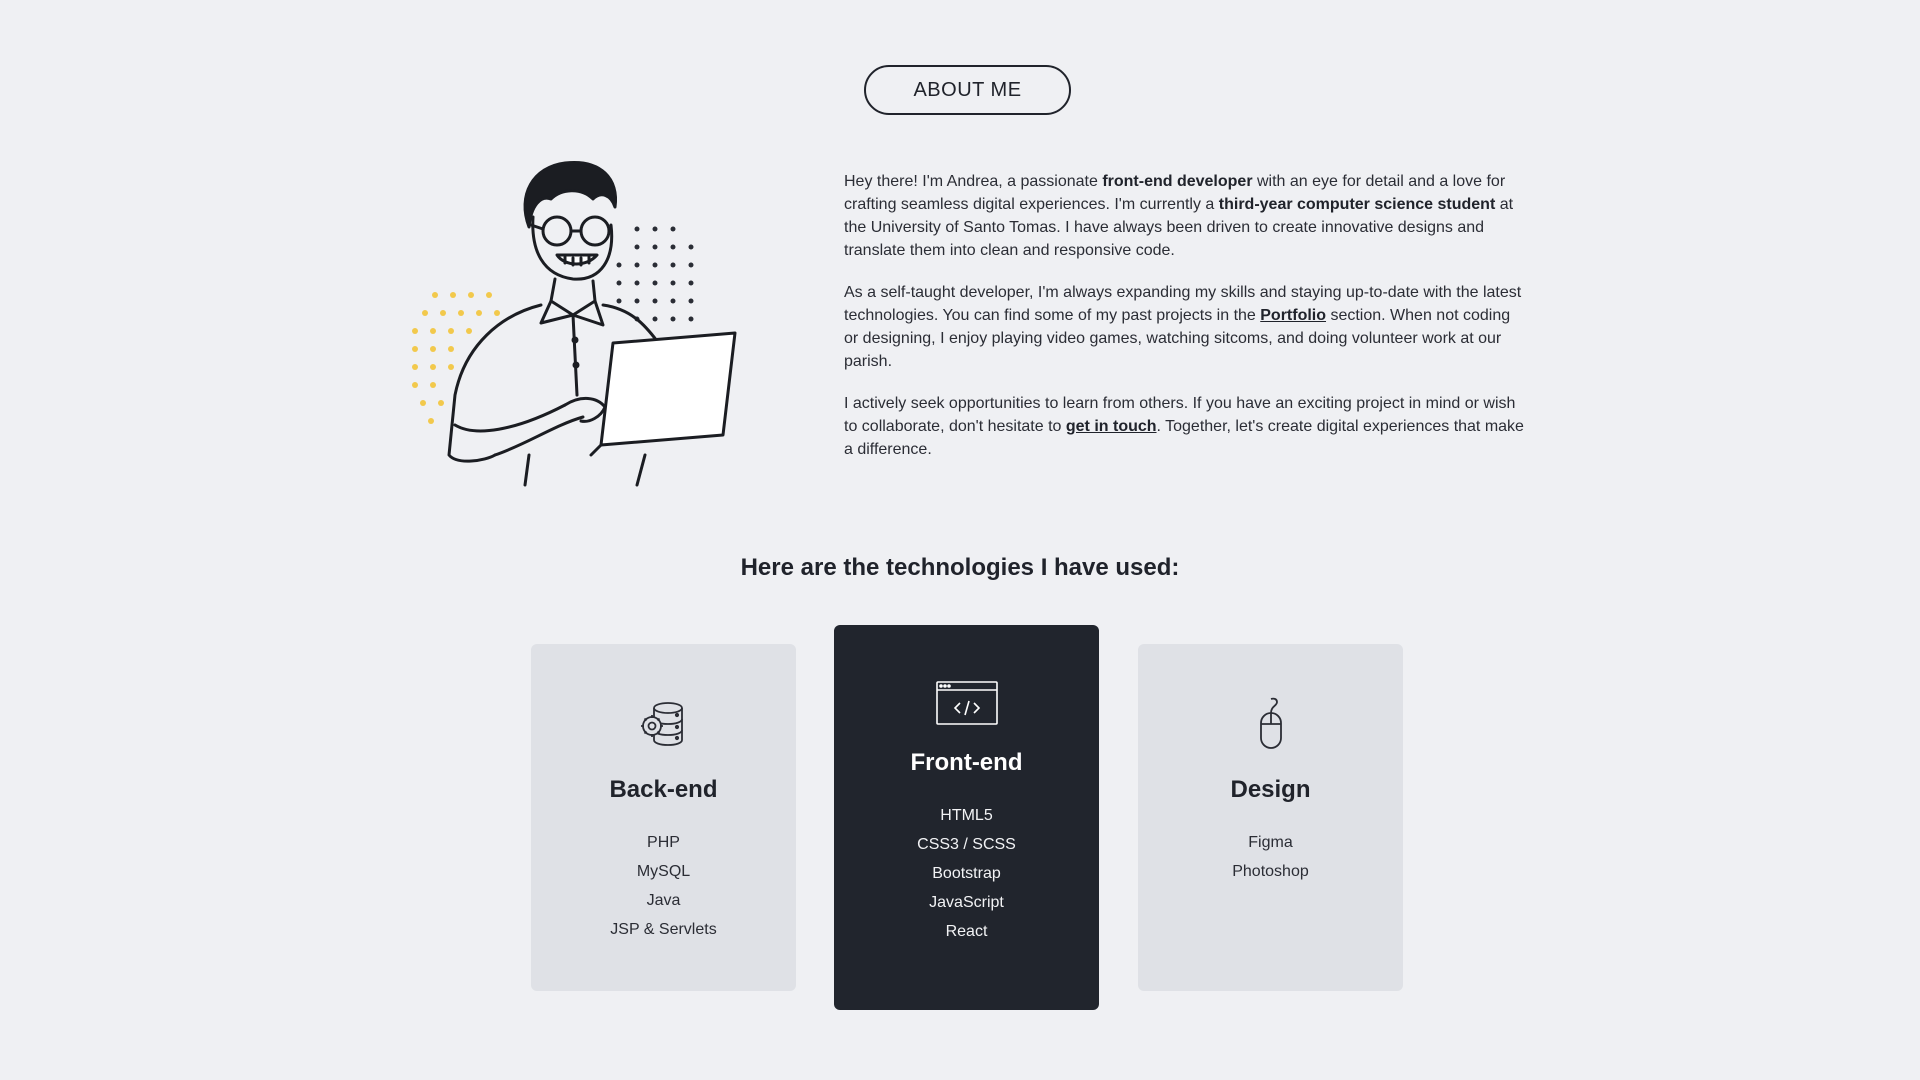 Image resolution: width=1920 pixels, height=1080 pixels. I want to click on tech-item: Photoshop, so click(1270, 871).